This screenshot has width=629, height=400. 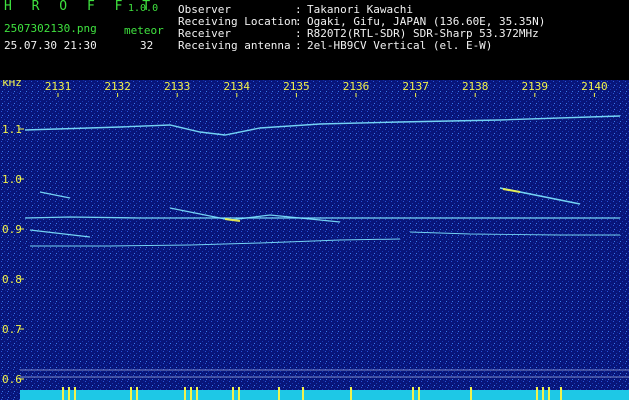 What do you see at coordinates (234, 45) in the screenshot?
I see `info-key-antenna: Receiving antenna` at bounding box center [234, 45].